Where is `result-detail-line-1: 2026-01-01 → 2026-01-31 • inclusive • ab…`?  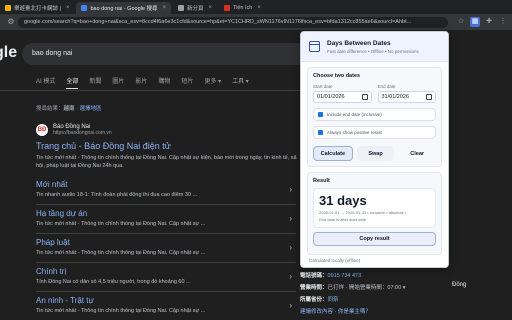
result-detail-line-1: 2026-01-01 → 2026-01-31 • inclusive • ab… is located at coordinates (363, 212).